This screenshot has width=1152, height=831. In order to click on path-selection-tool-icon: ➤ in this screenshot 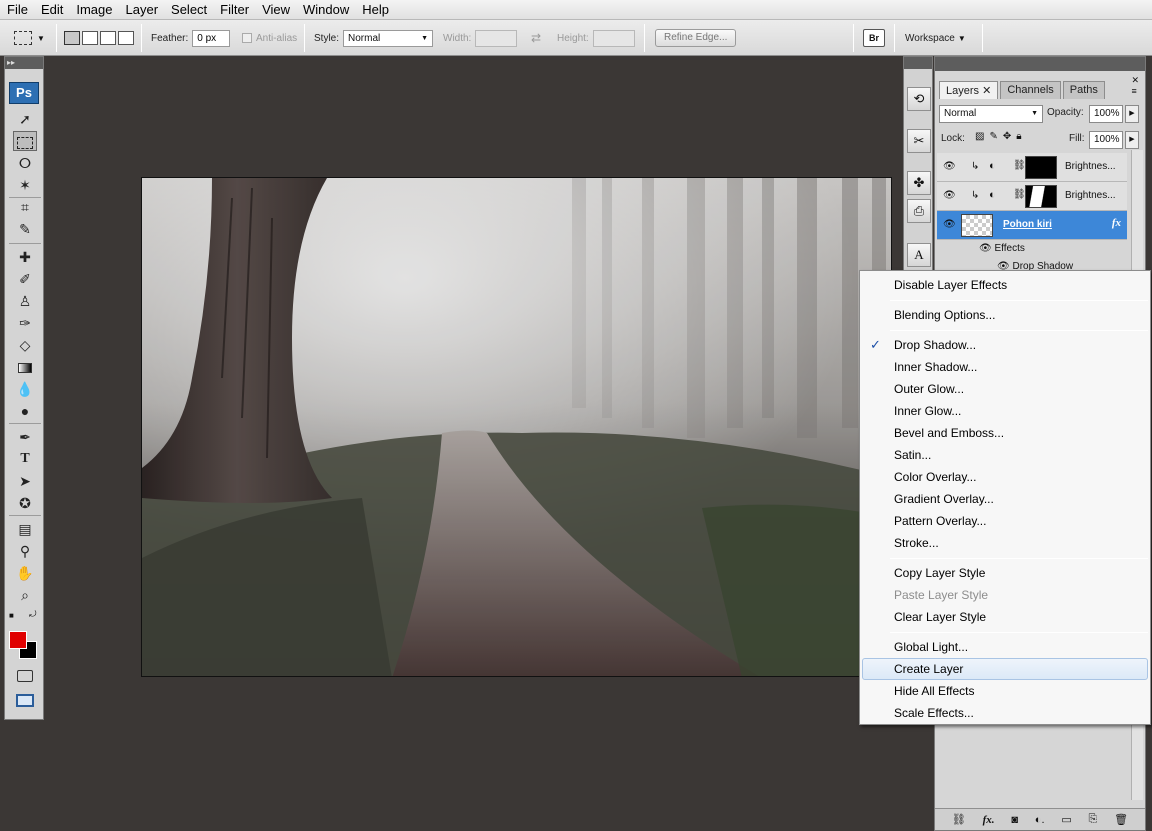, I will do `click(25, 481)`.